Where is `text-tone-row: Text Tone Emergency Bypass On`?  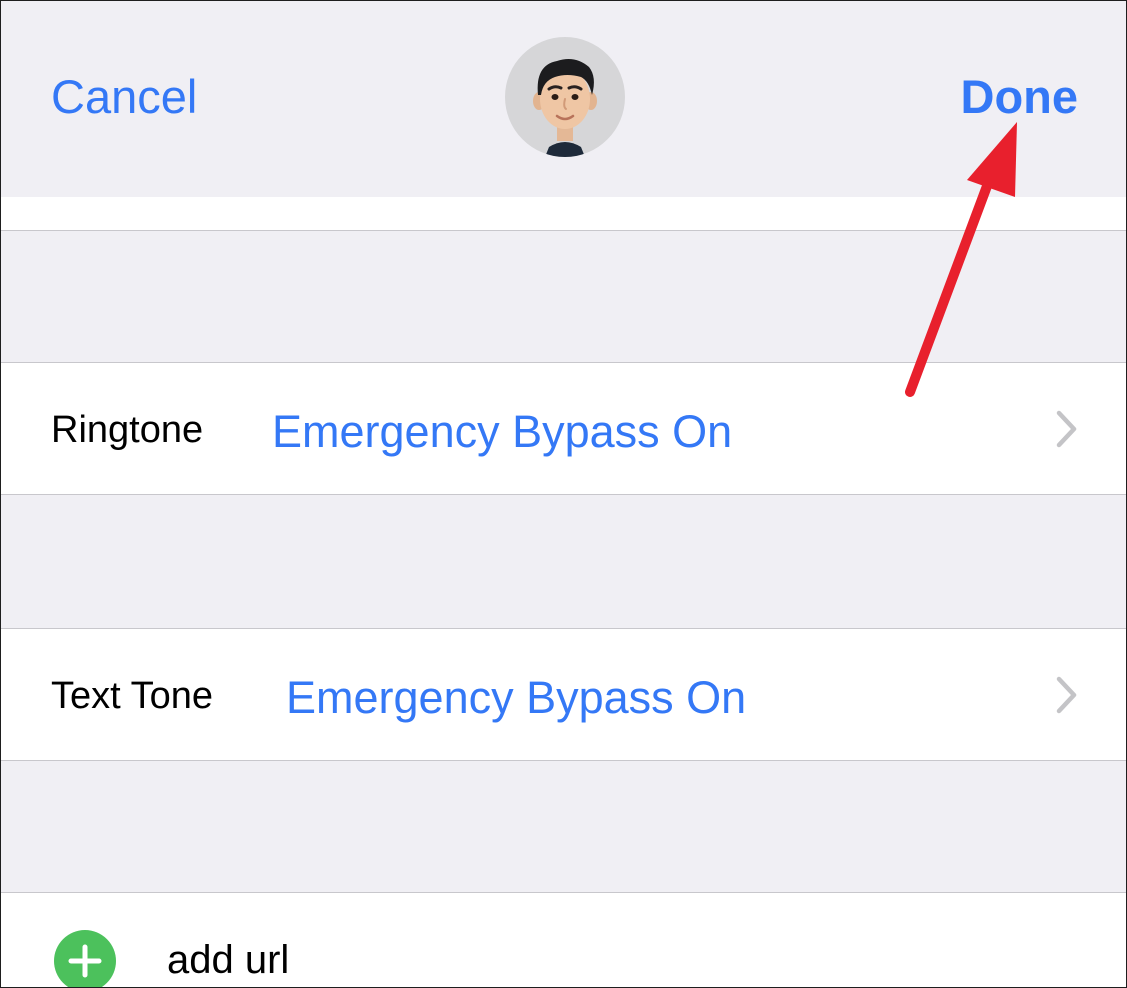
text-tone-row: Text Tone Emergency Bypass On is located at coordinates (563, 694).